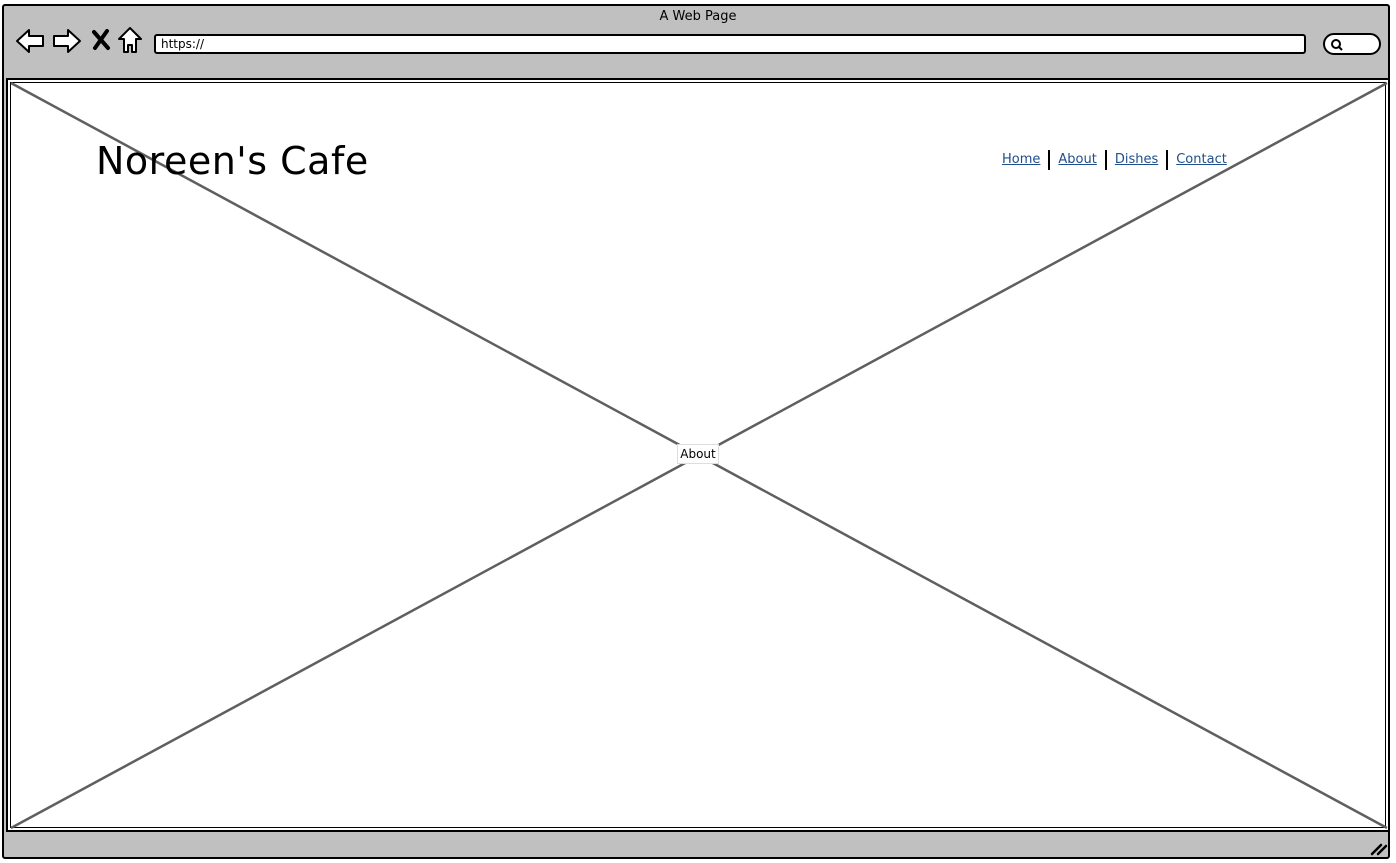 The width and height of the screenshot is (1396, 863). What do you see at coordinates (1136, 160) in the screenshot?
I see `nav-link-dishes: Dishes` at bounding box center [1136, 160].